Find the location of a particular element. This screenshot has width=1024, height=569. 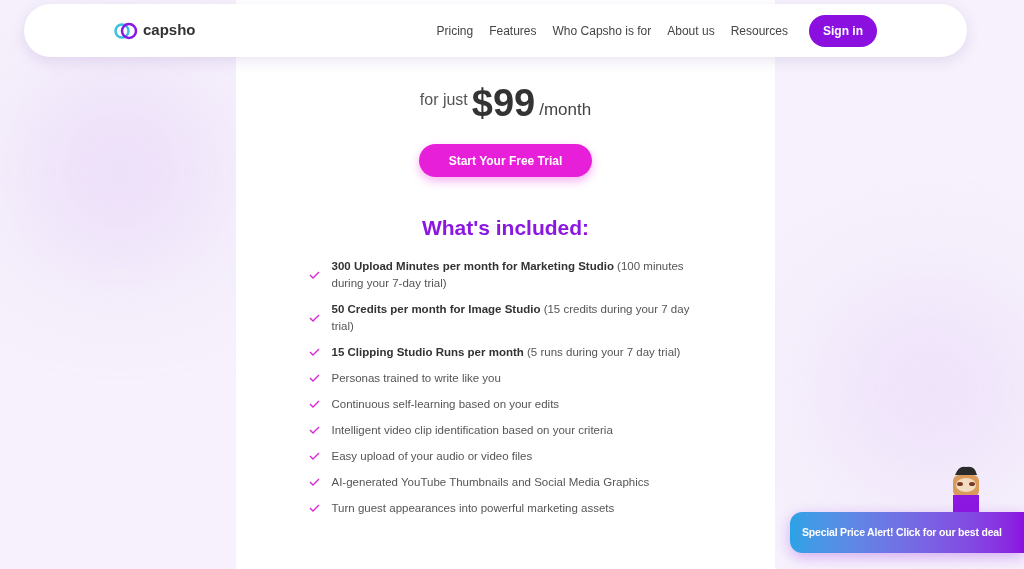

logo-icon is located at coordinates (126, 30).